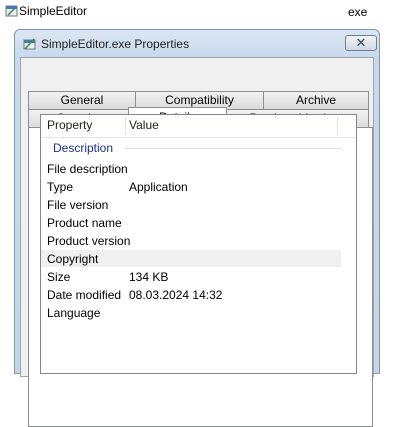 The image size is (398, 427). I want to click on property-name: Product version, so click(89, 241).